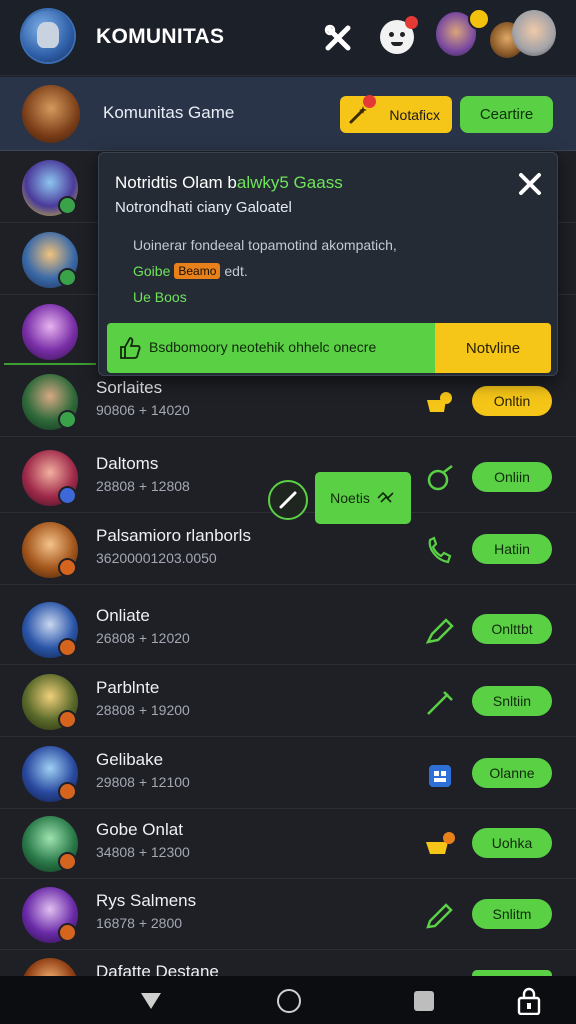 The image size is (576, 1024). I want to click on popup-title-highlight: alwky5 Gaass, so click(289, 182).